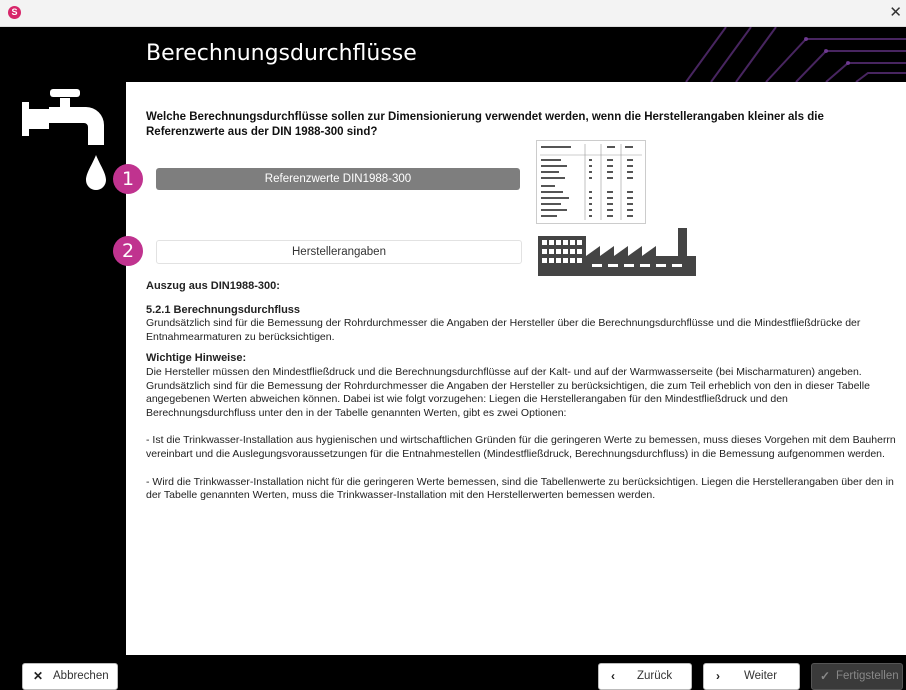 The height and width of the screenshot is (690, 906). Describe the element at coordinates (825, 676) in the screenshot. I see `check-icon: ✓` at that location.